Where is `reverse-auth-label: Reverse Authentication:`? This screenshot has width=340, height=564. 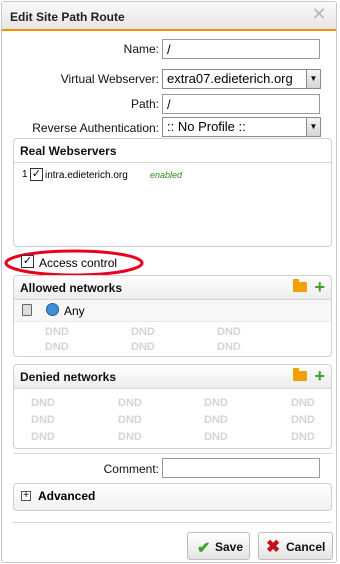 reverse-auth-label: Reverse Authentication: is located at coordinates (95, 128).